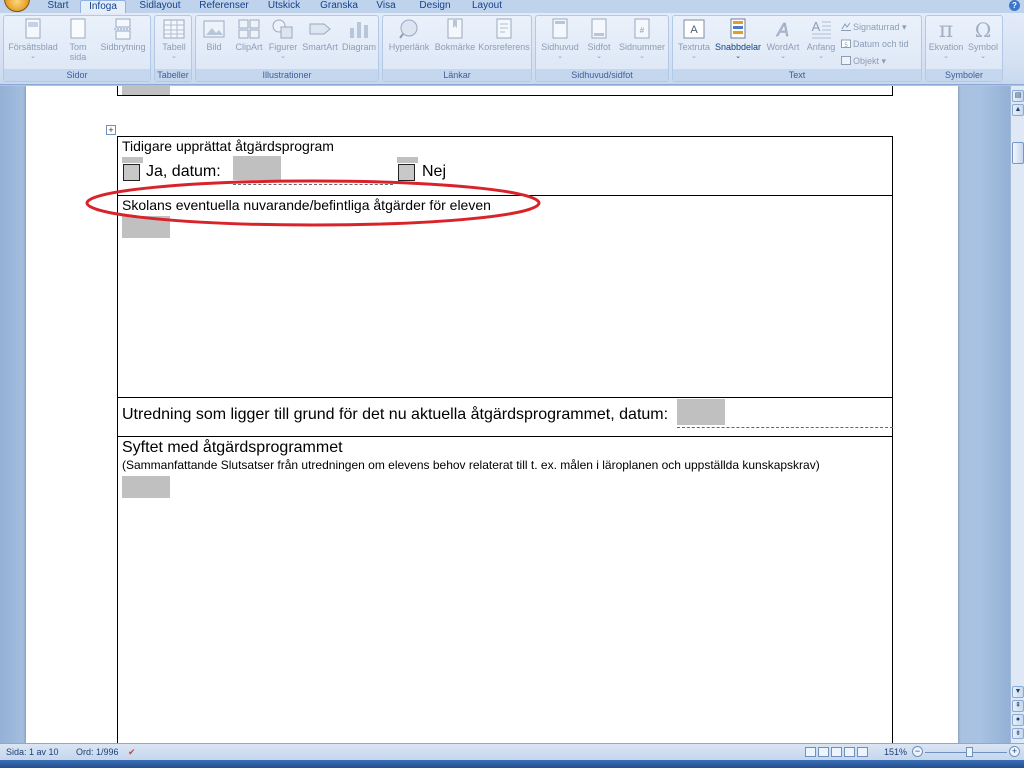  Describe the element at coordinates (313, 184) in the screenshot. I see `yes-date-underline` at that location.